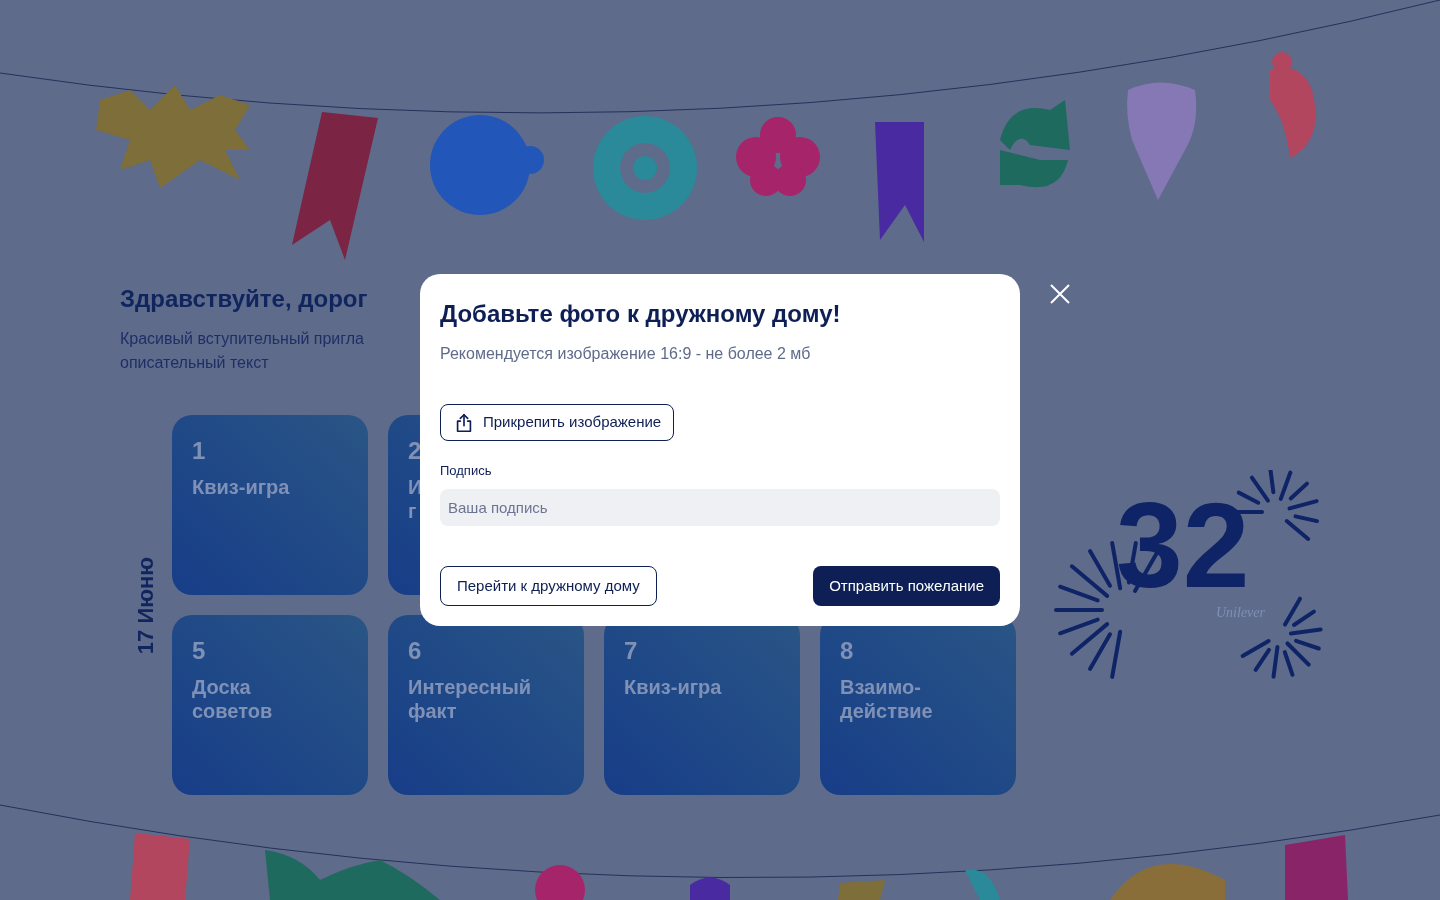 This screenshot has width=1440, height=900. What do you see at coordinates (641, 314) in the screenshot?
I see `dialog-title: Добавьте фото к дружному дому!` at bounding box center [641, 314].